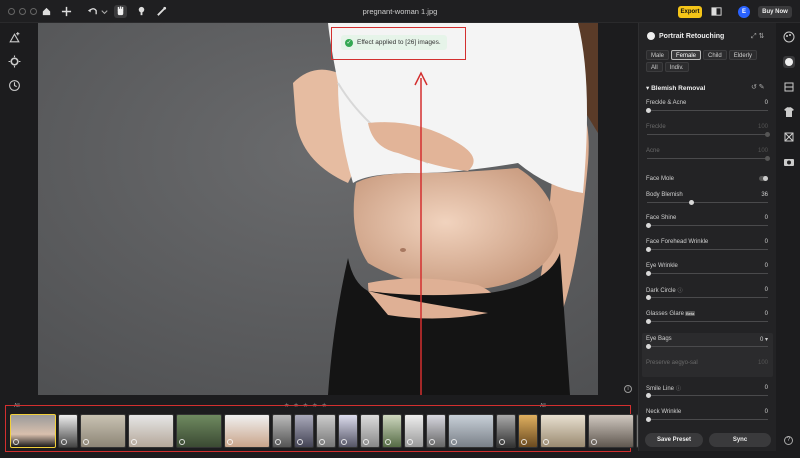 Image resolution: width=800 pixels, height=458 pixels. Describe the element at coordinates (789, 162) in the screenshot. I see `camera-icon` at that location.